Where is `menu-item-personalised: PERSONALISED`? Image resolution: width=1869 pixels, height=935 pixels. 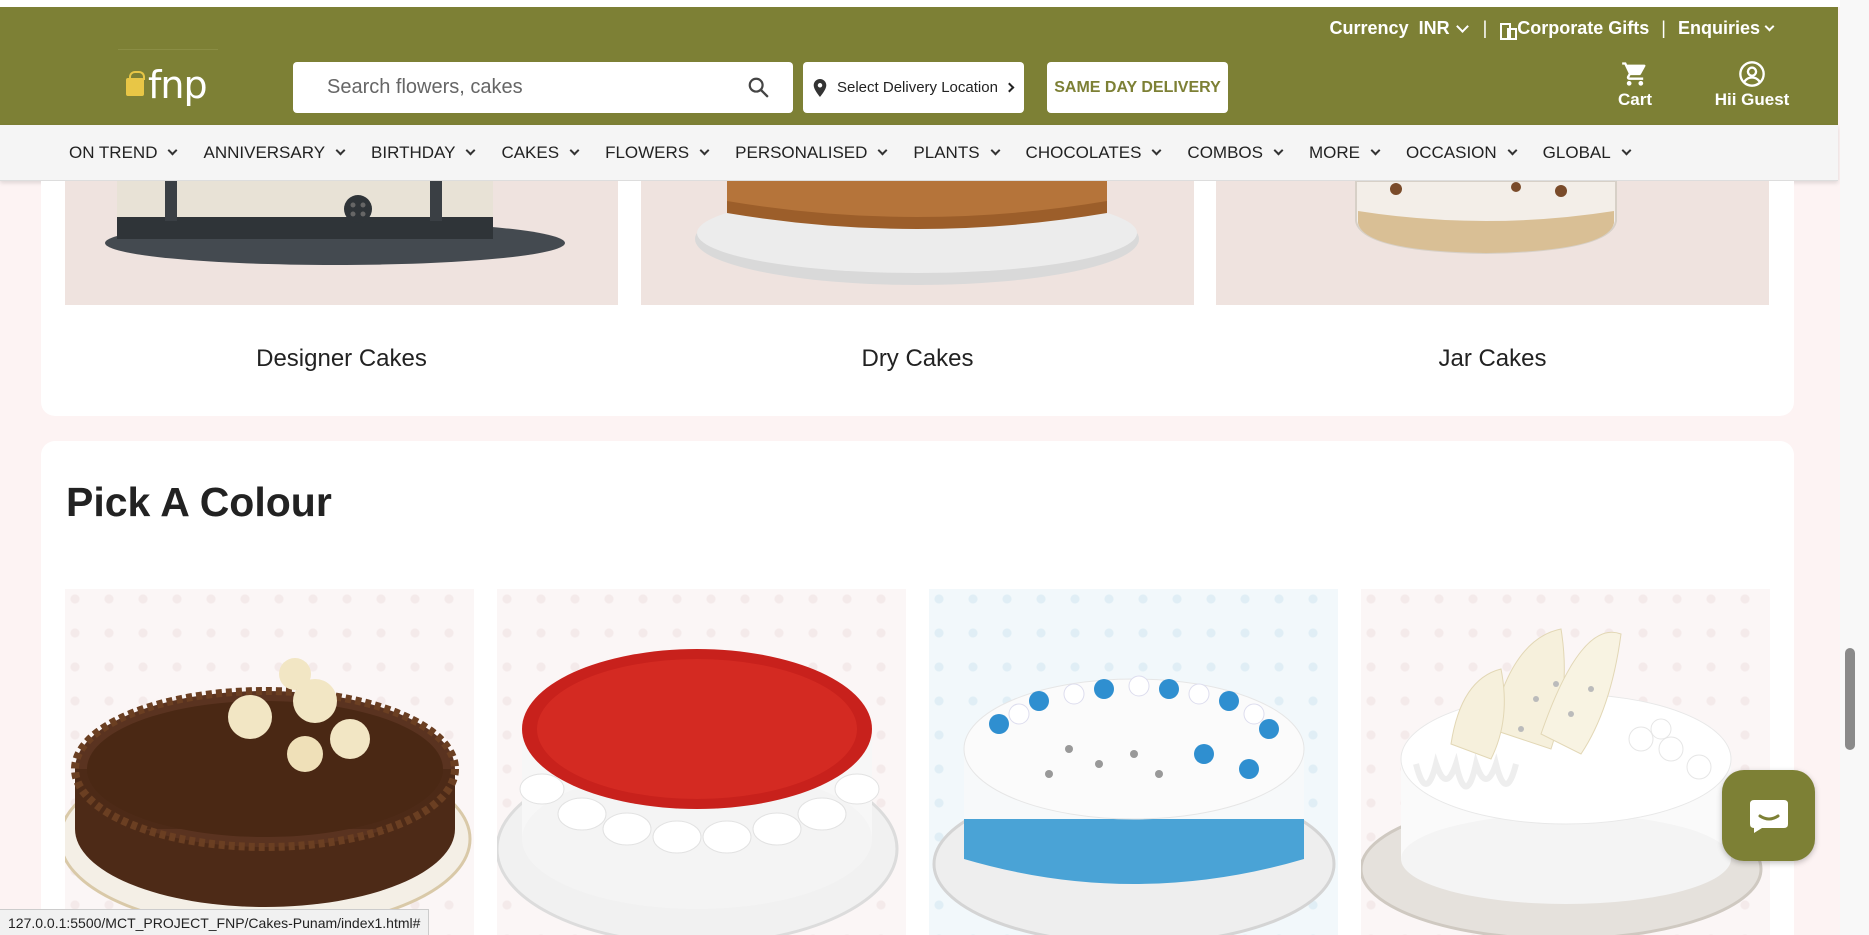 menu-item-personalised: PERSONALISED is located at coordinates (811, 152).